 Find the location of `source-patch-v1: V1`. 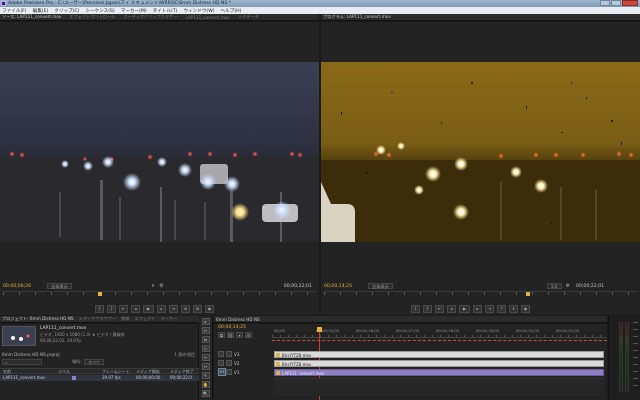

source-patch-v1: V1 is located at coordinates (222, 372).